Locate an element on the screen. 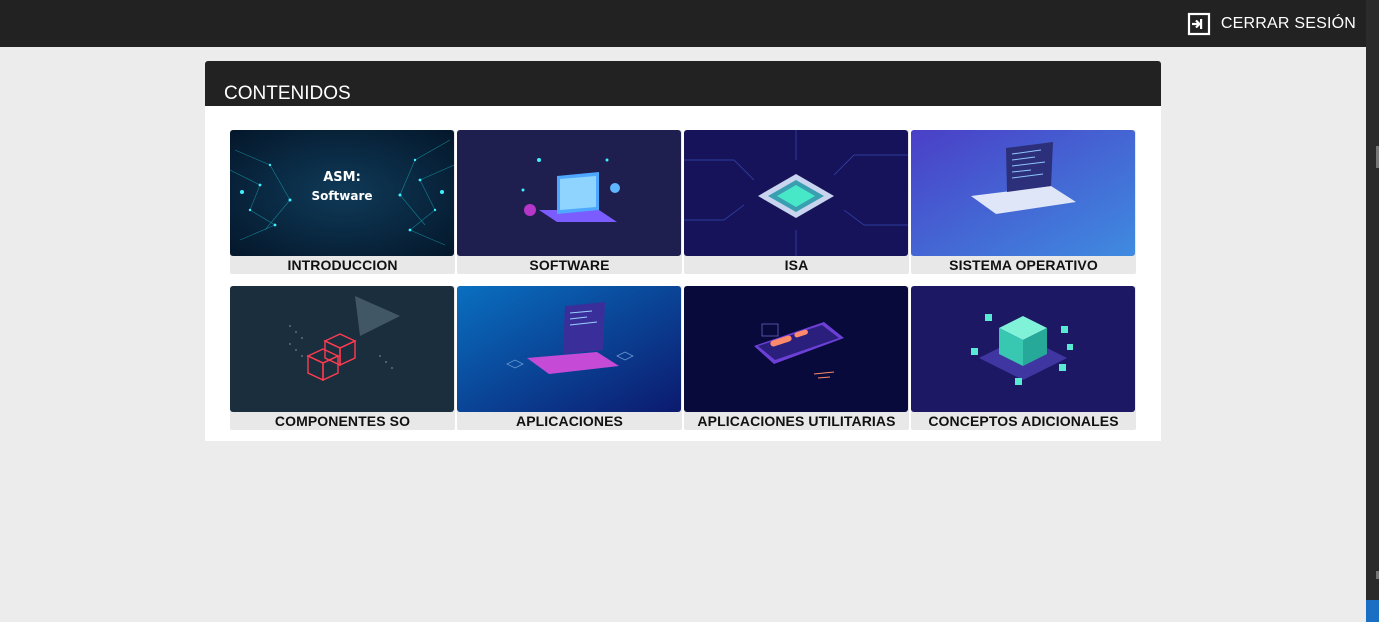 The height and width of the screenshot is (622, 1379). logout-icon is located at coordinates (1199, 24).